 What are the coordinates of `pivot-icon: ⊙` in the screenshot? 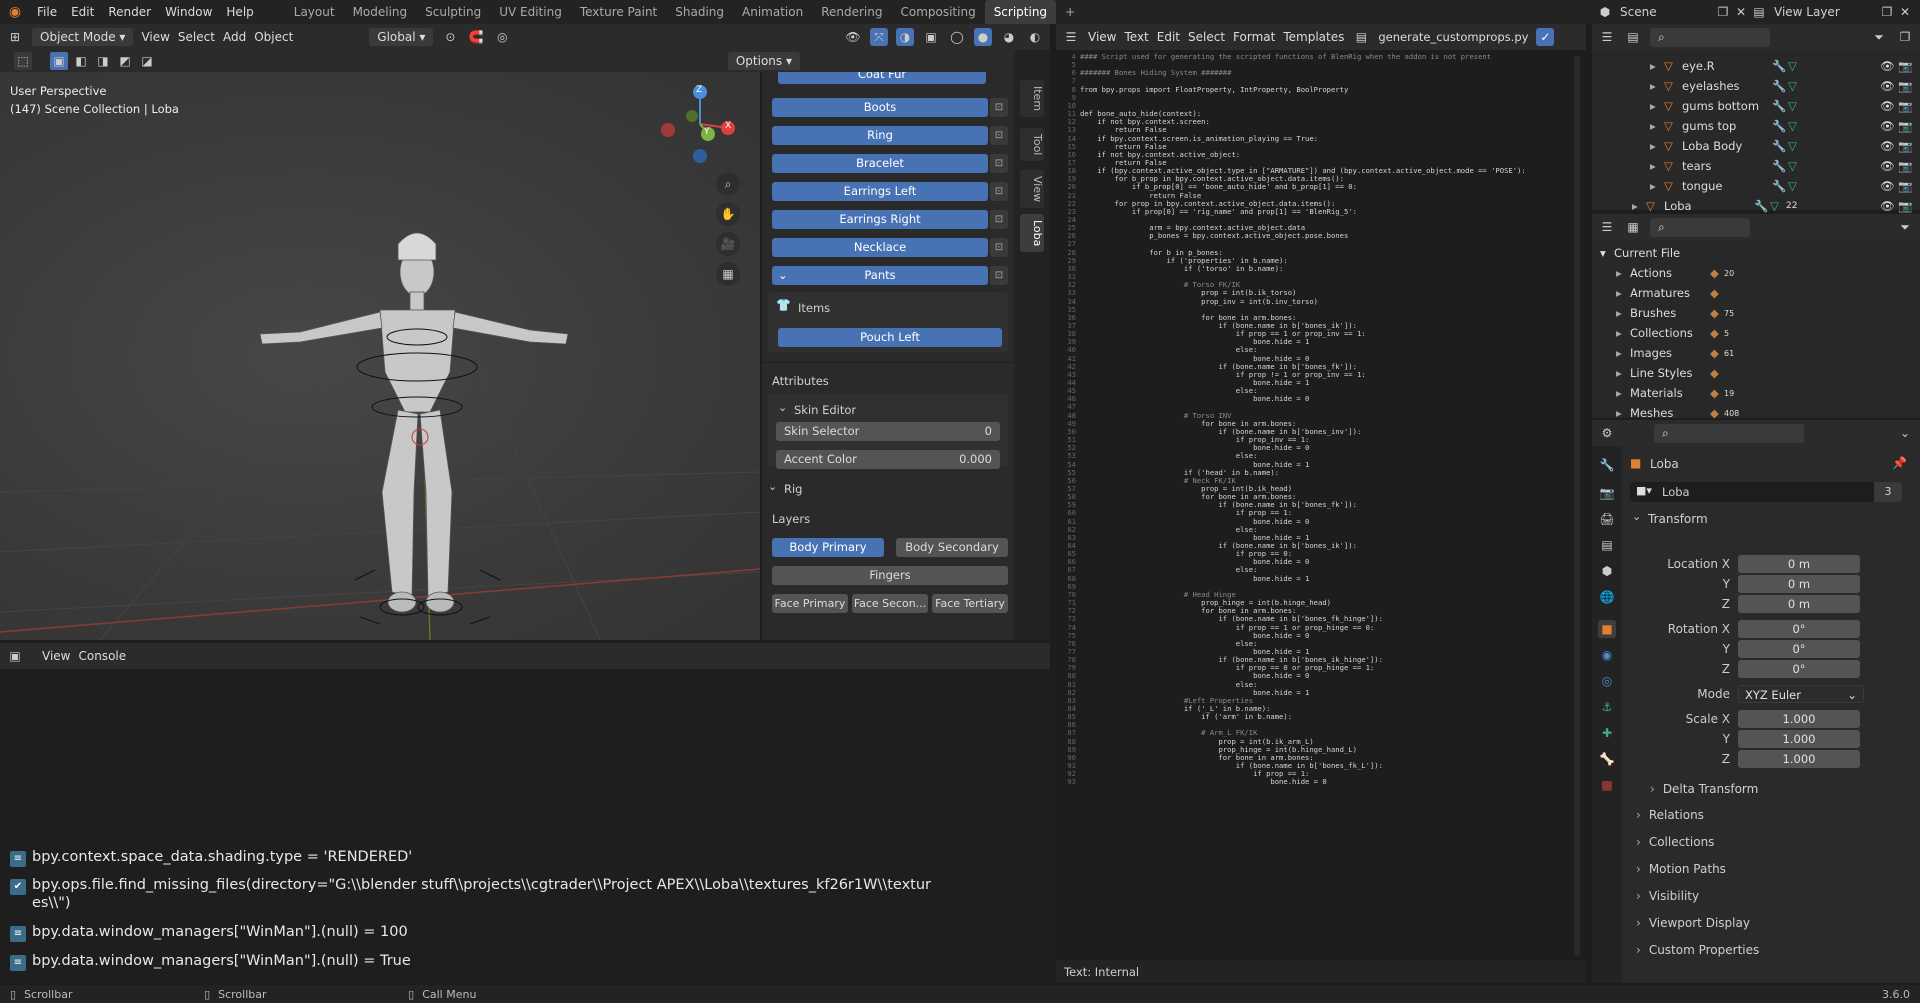 It's located at (450, 37).